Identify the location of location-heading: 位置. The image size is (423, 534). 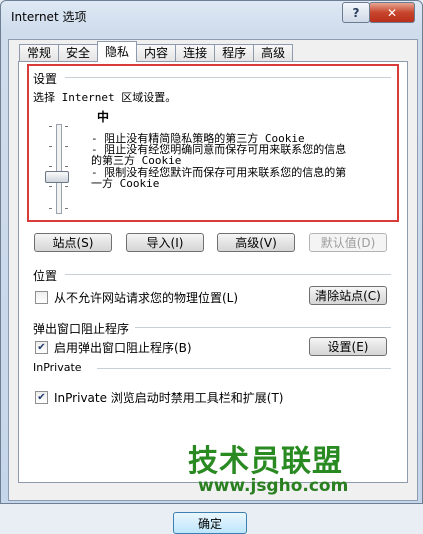
(45, 276).